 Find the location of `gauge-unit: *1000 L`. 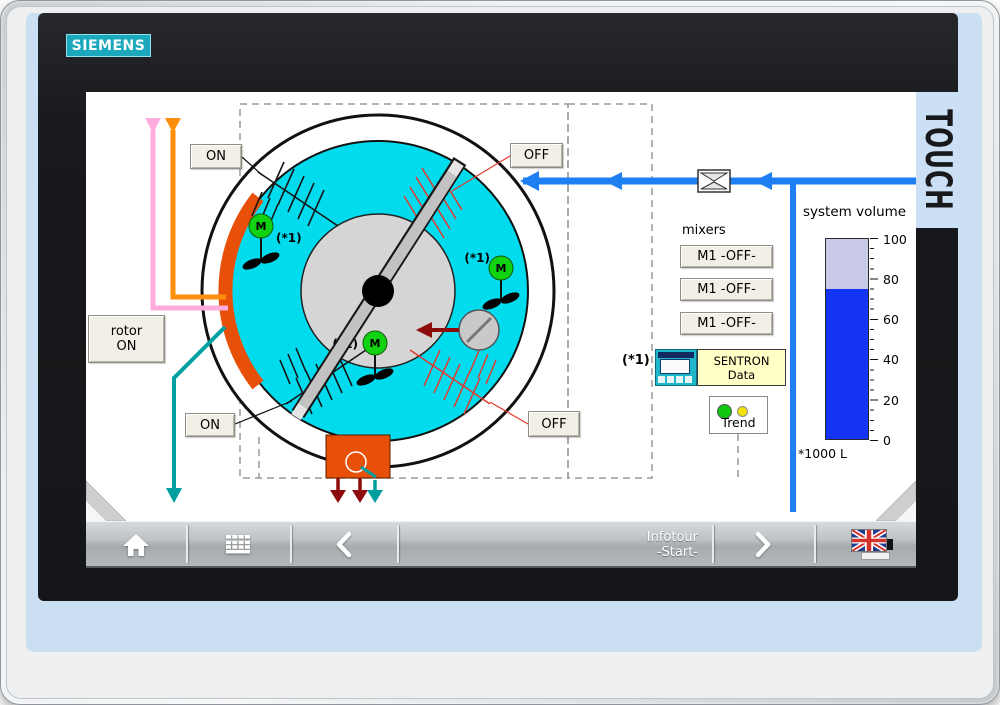

gauge-unit: *1000 L is located at coordinates (822, 453).